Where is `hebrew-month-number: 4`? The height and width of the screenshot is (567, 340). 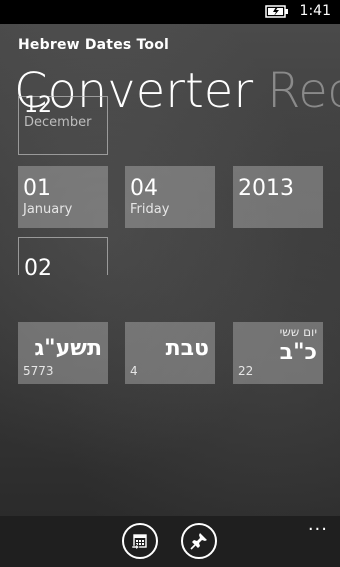 hebrew-month-number: 4 is located at coordinates (134, 371).